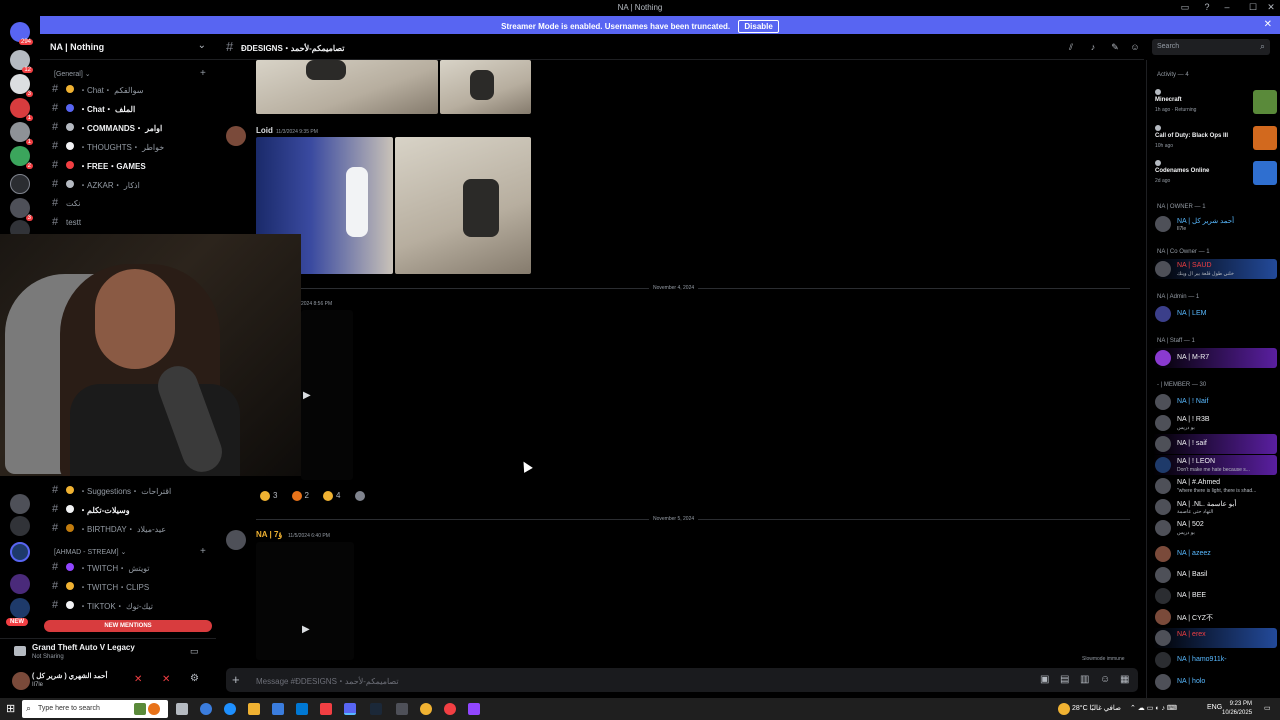 Image resolution: width=1280 pixels, height=720 pixels. What do you see at coordinates (1215, 575) in the screenshot?
I see `member-item: NA | Basil` at bounding box center [1215, 575].